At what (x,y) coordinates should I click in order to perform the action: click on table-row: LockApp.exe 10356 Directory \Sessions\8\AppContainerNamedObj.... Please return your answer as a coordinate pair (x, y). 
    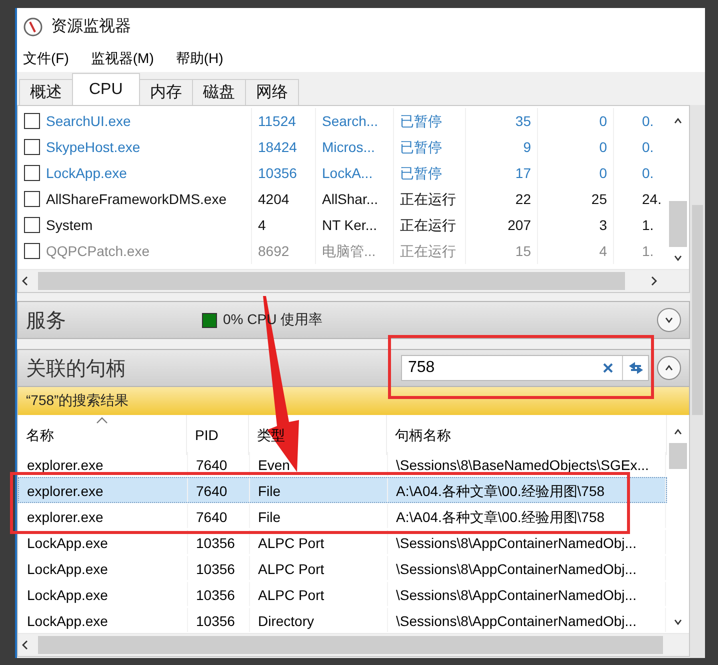
    Looking at the image, I should click on (342, 620).